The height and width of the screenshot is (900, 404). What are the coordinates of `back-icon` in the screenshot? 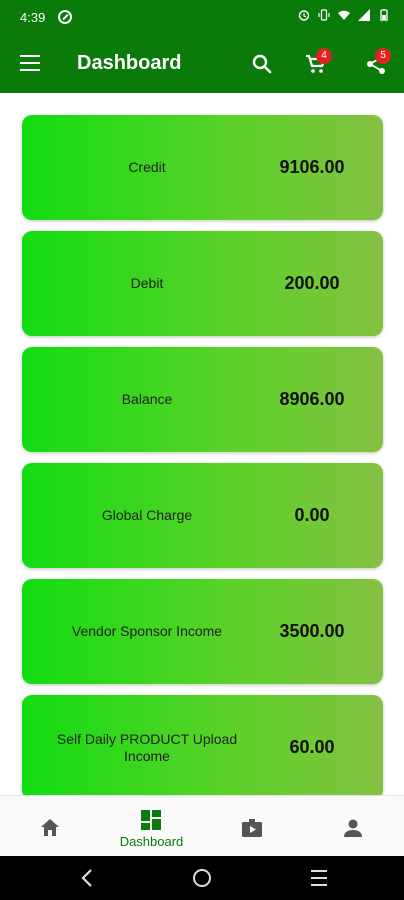 It's located at (87, 878).